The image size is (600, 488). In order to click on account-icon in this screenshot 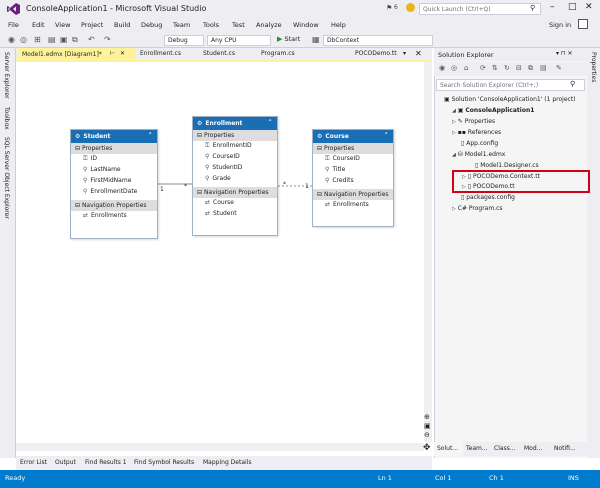, I will do `click(583, 24)`.